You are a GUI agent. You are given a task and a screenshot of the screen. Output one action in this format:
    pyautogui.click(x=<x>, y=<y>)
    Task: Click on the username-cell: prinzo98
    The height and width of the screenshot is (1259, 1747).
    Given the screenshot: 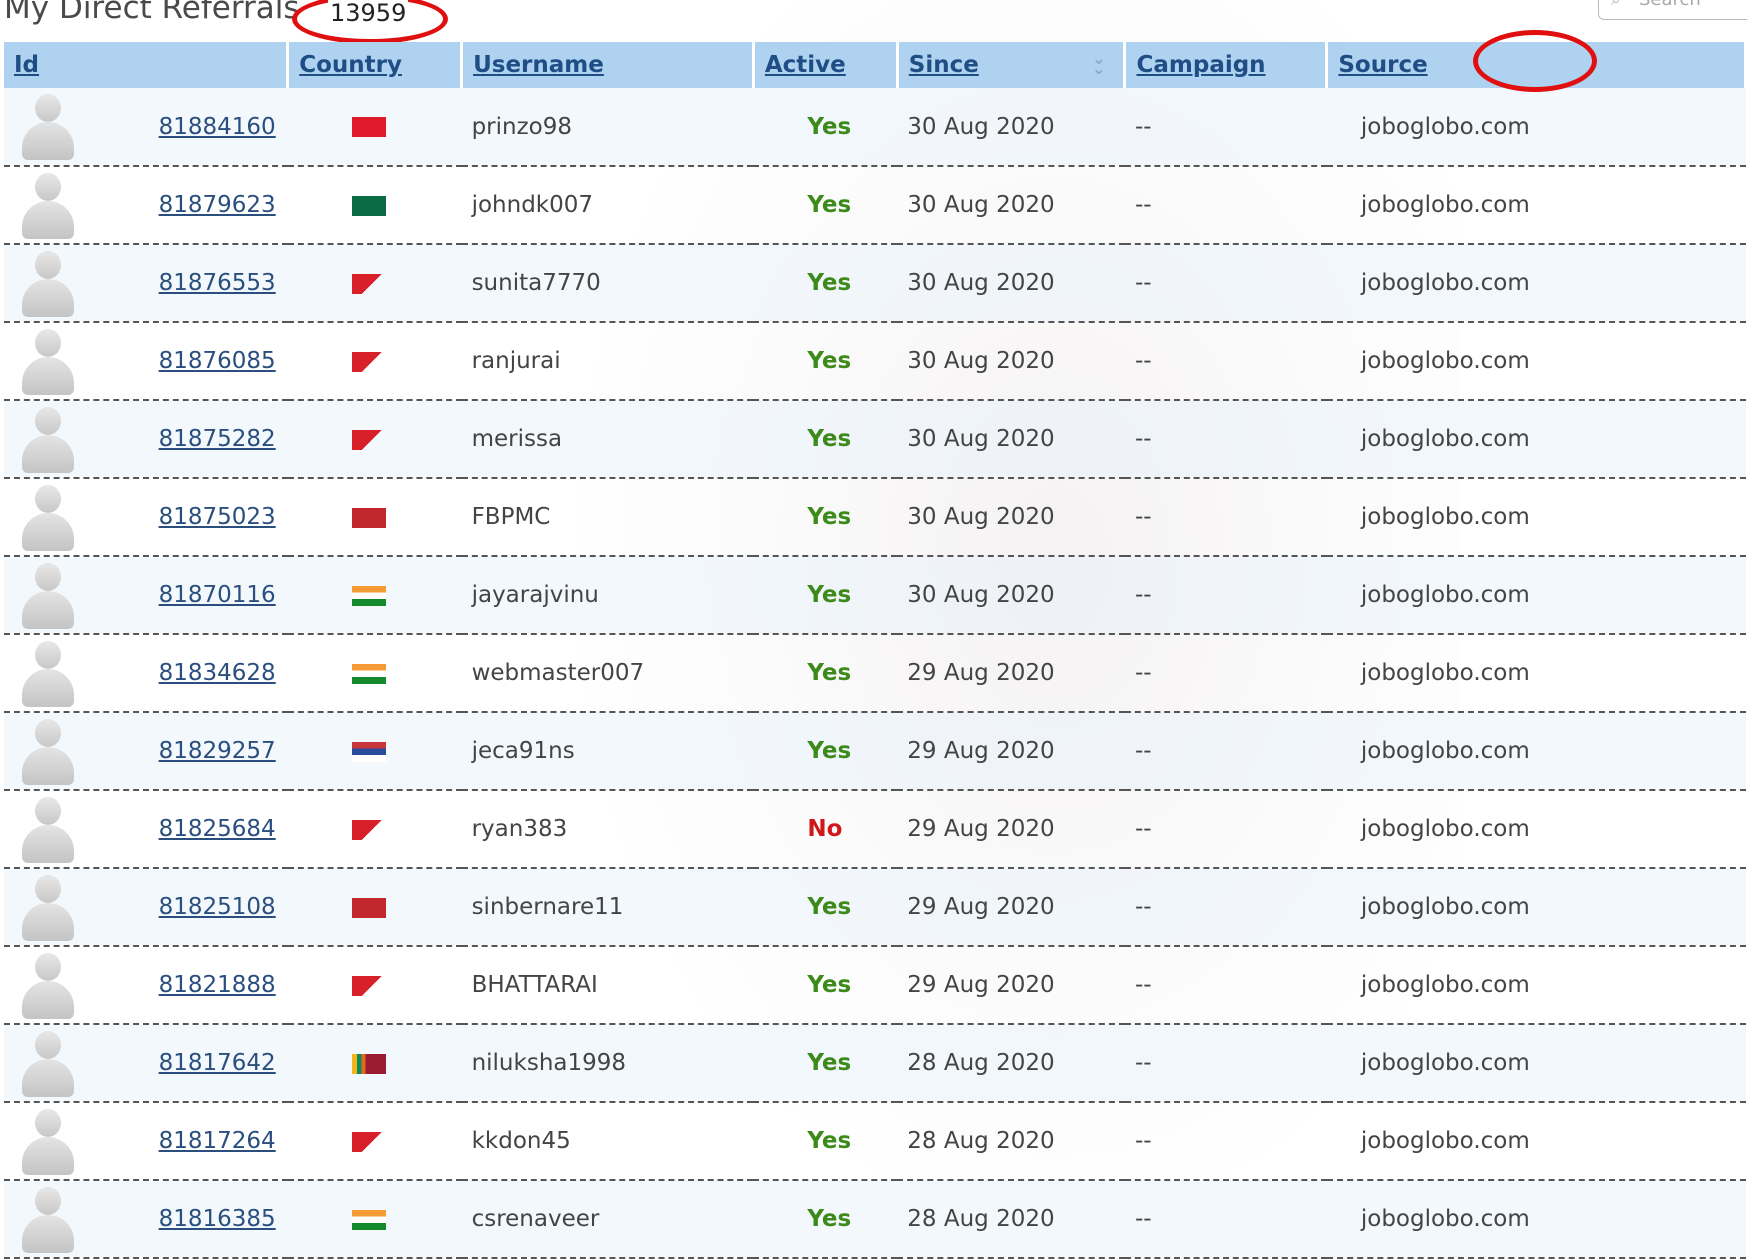 What is the action you would take?
    pyautogui.click(x=607, y=127)
    